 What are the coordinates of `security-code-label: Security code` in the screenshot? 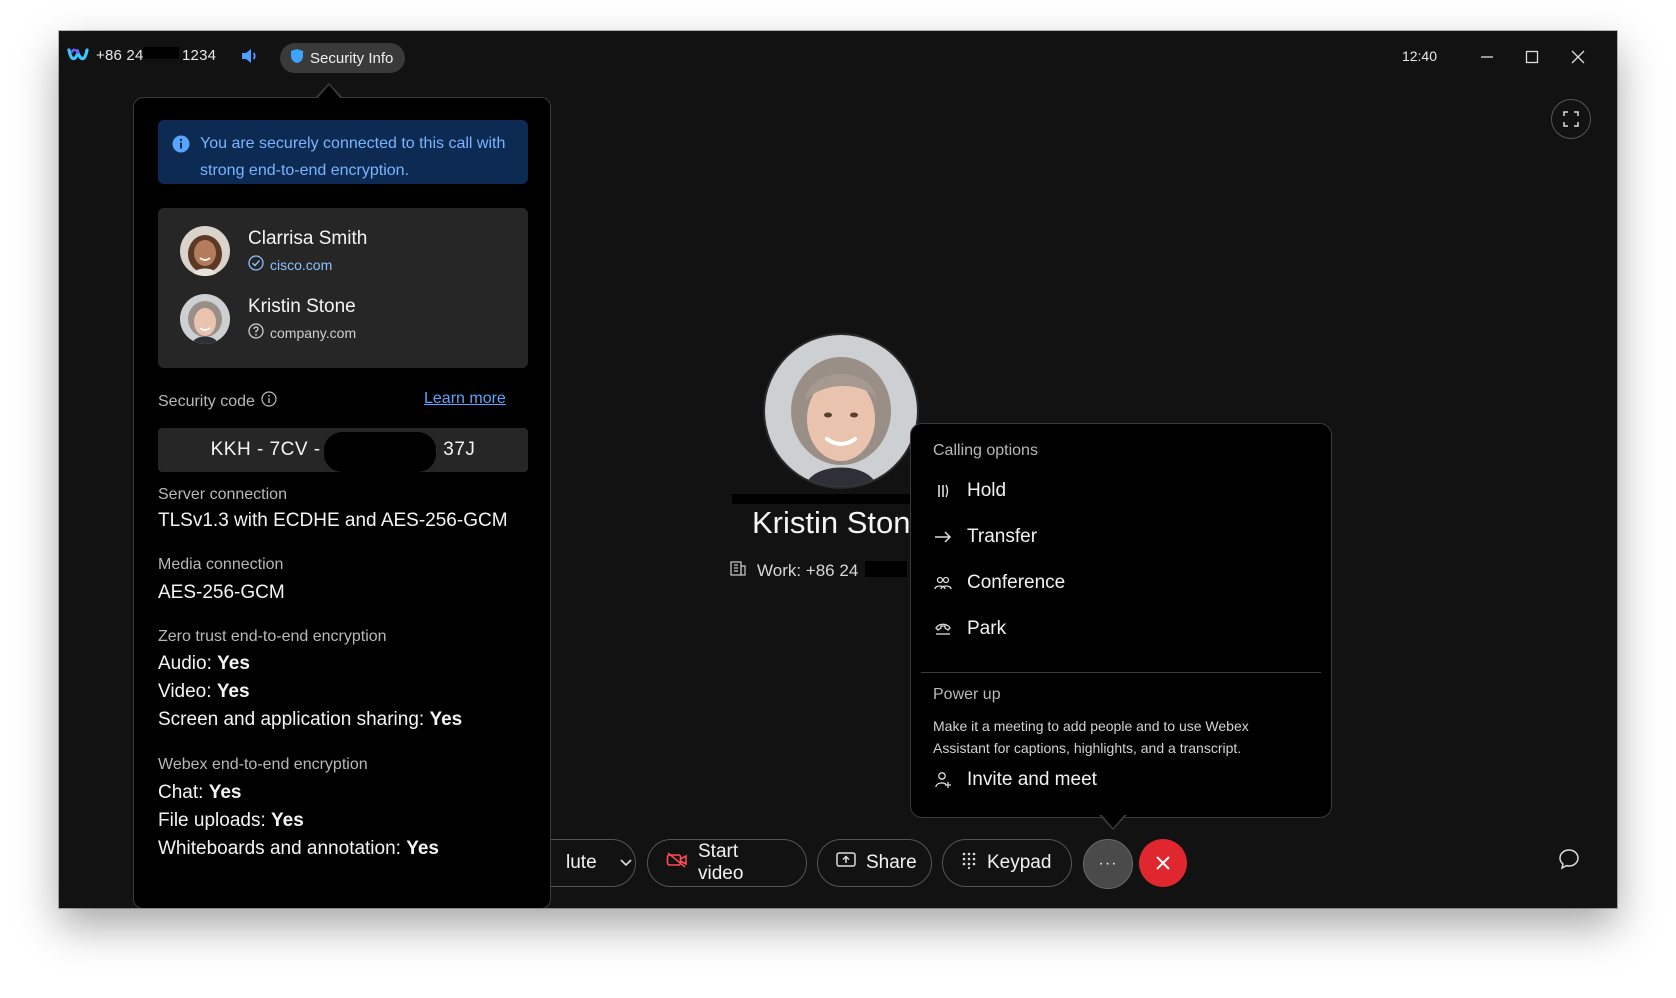 It's located at (217, 401).